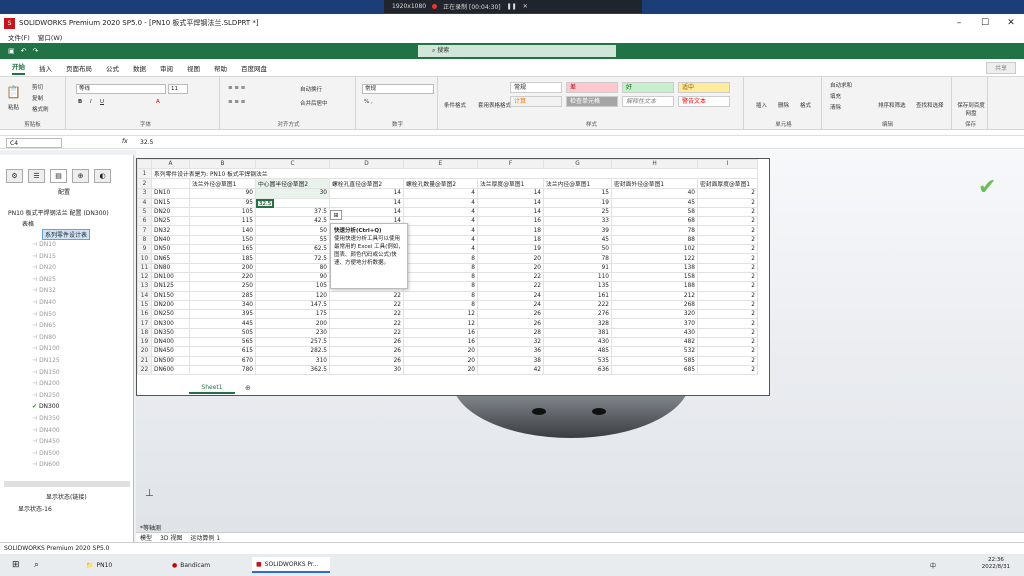  I want to click on config-item-dn65: ⊣ DN65, so click(44, 325).